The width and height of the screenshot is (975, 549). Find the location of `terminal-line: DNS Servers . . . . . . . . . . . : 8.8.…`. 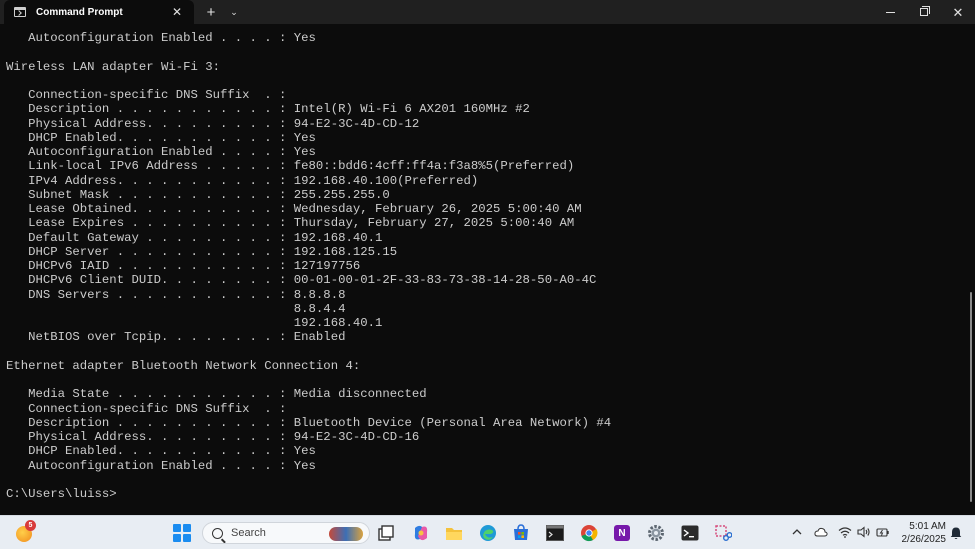

terminal-line: DNS Servers . . . . . . . . . . . : 8.8.… is located at coordinates (176, 294).